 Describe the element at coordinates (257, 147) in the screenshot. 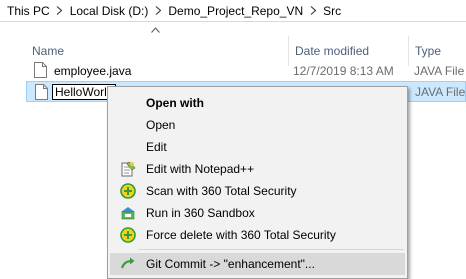

I see `menu-item-edit: Edit` at that location.